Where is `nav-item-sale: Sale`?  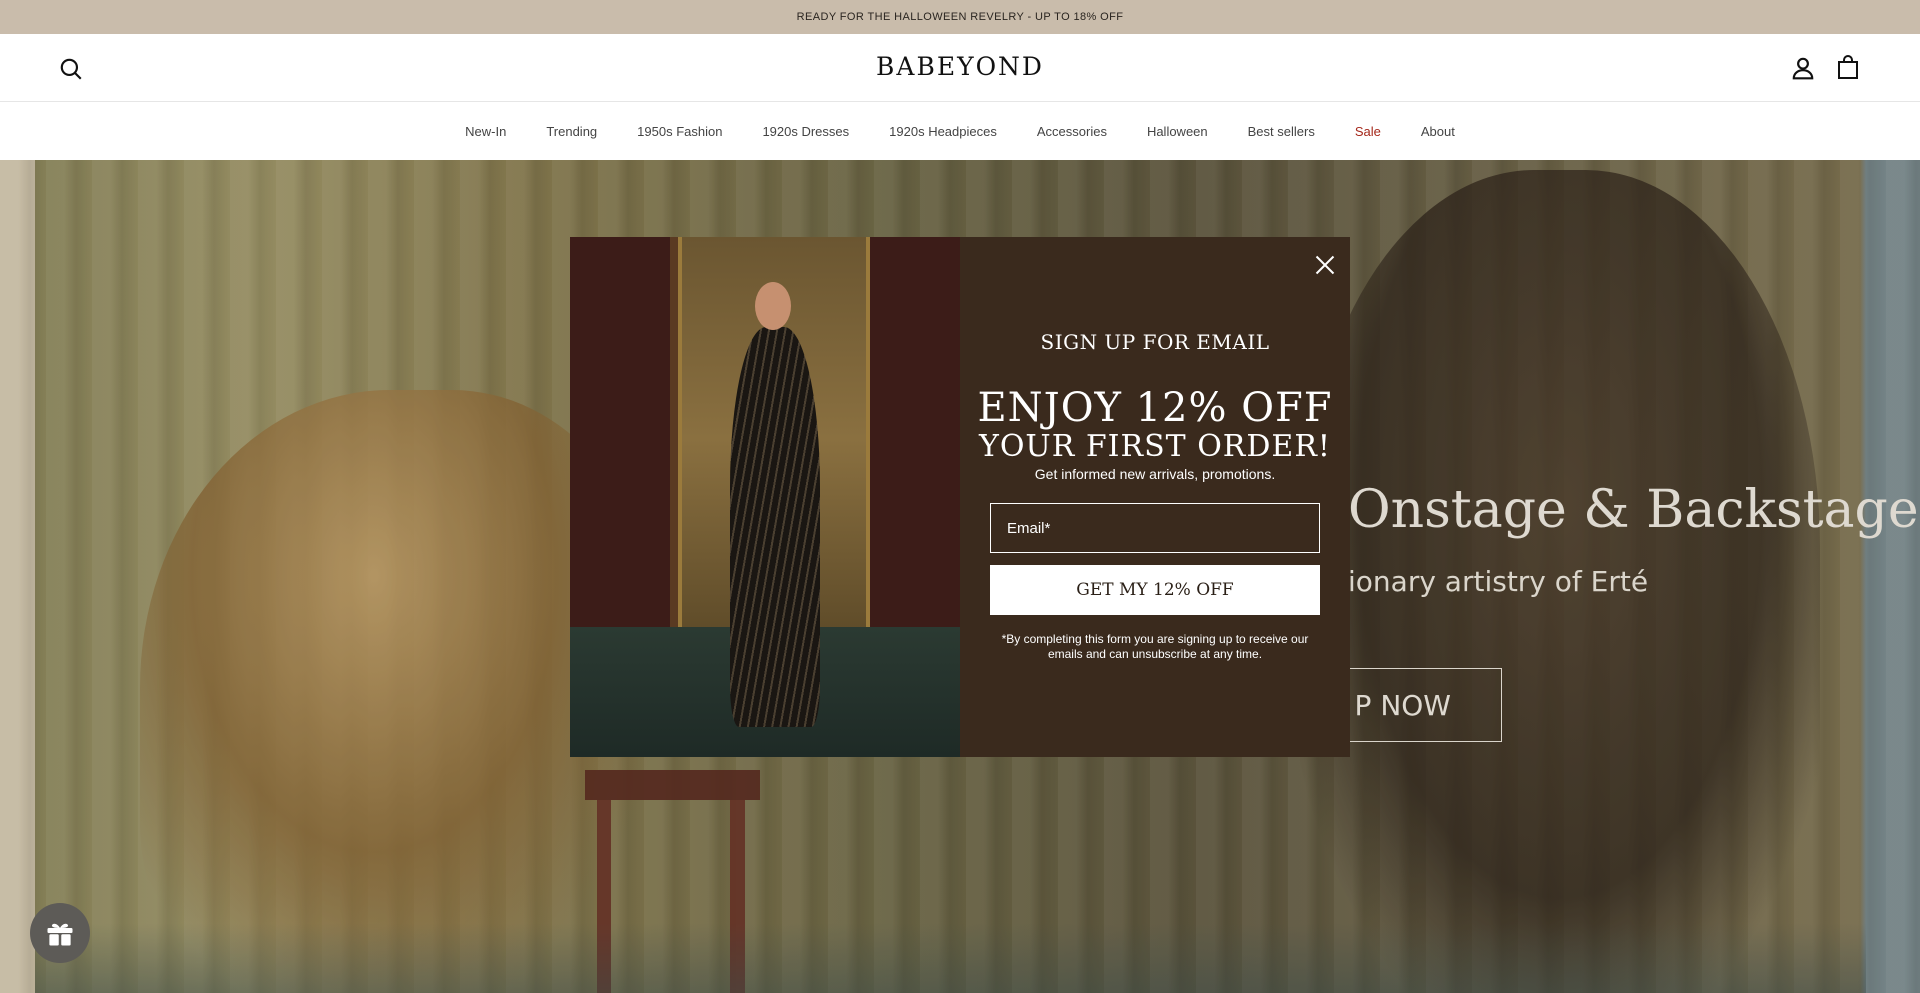
nav-item-sale: Sale is located at coordinates (1368, 131).